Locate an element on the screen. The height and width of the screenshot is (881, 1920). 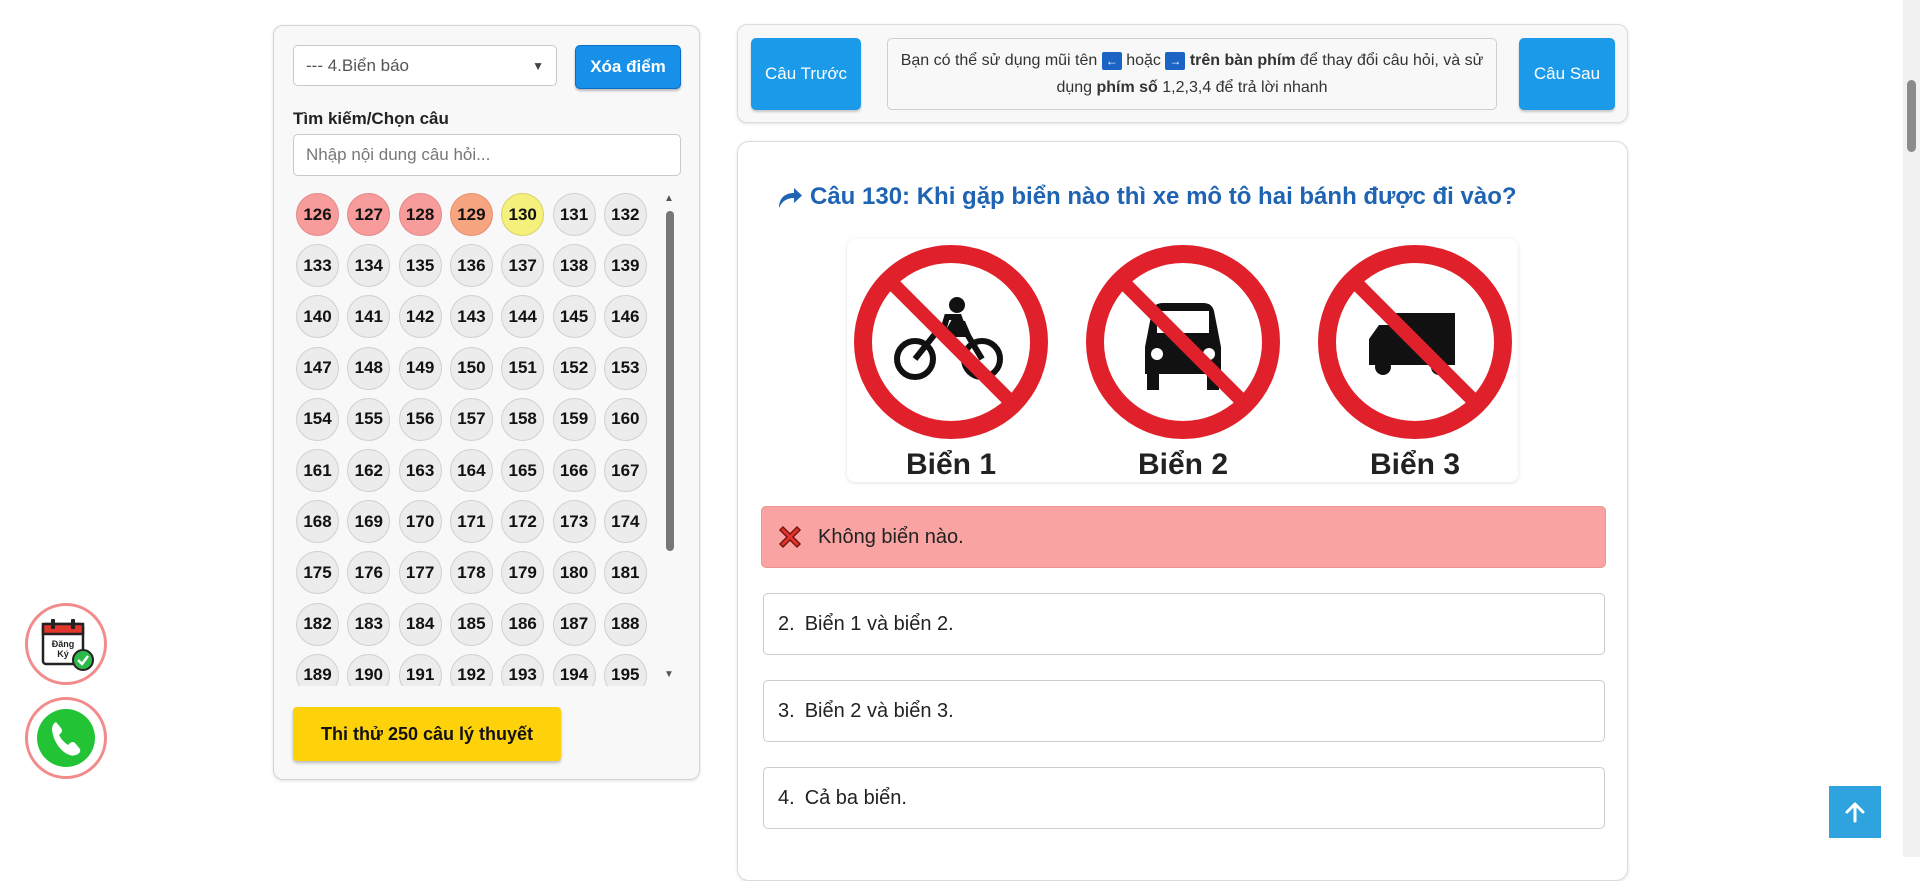
register-label-1: Đăng is located at coordinates (63, 644).